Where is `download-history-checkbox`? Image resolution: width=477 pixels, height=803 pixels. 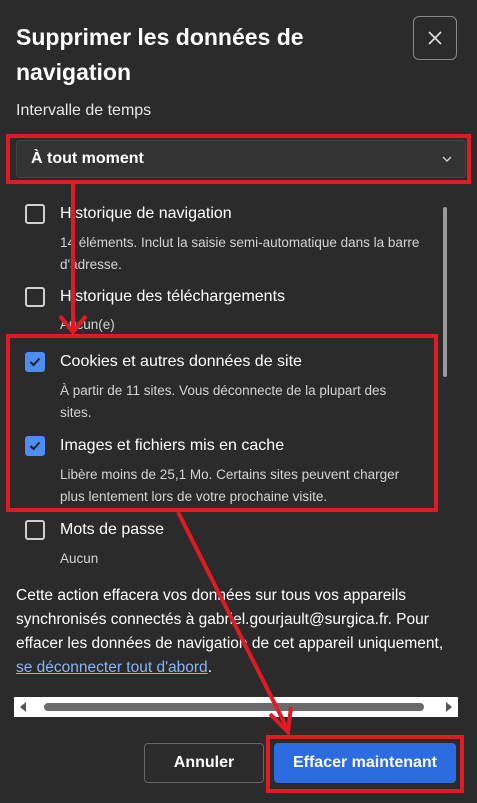 download-history-checkbox is located at coordinates (35, 297).